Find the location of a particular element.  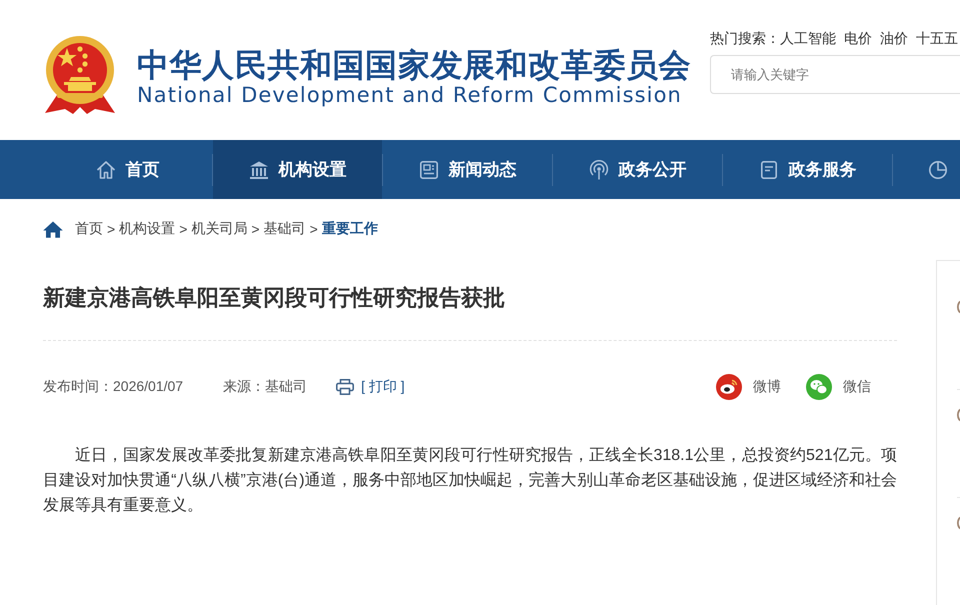

breadcrumb-link: 重要工作 is located at coordinates (350, 229).